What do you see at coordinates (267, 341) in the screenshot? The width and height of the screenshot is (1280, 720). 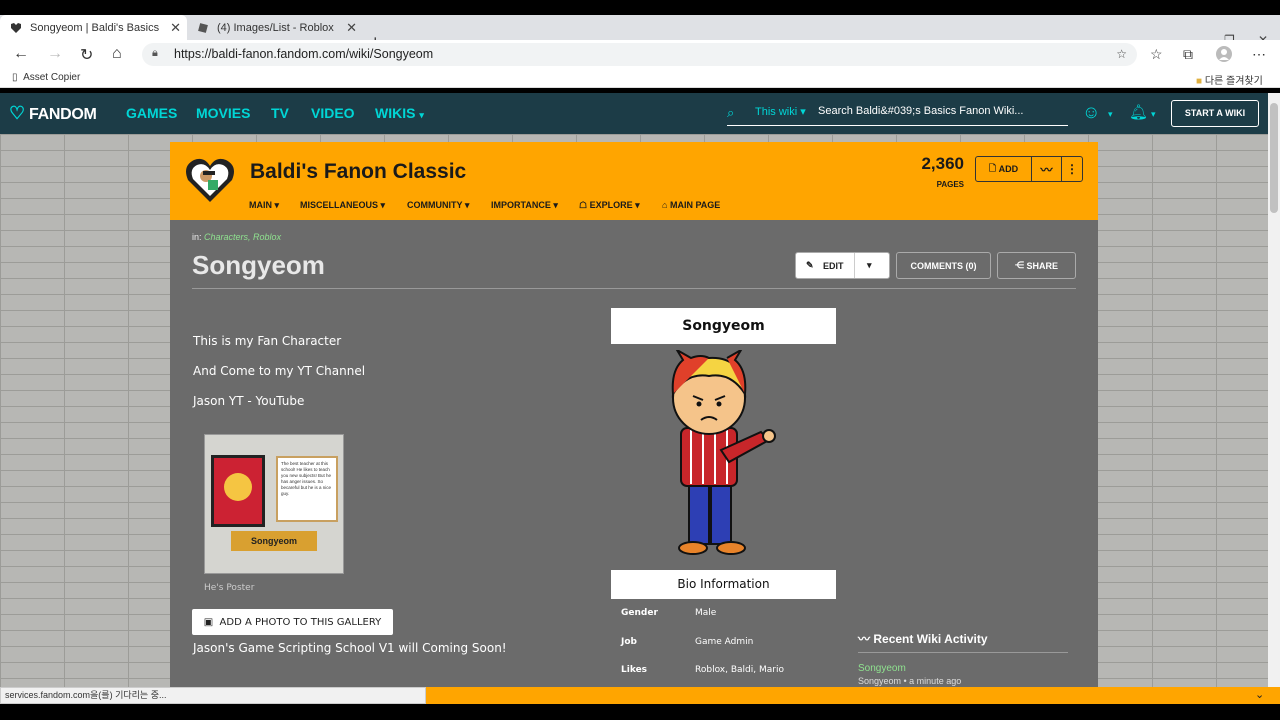 I see `paragraph: This is my Fan Character` at bounding box center [267, 341].